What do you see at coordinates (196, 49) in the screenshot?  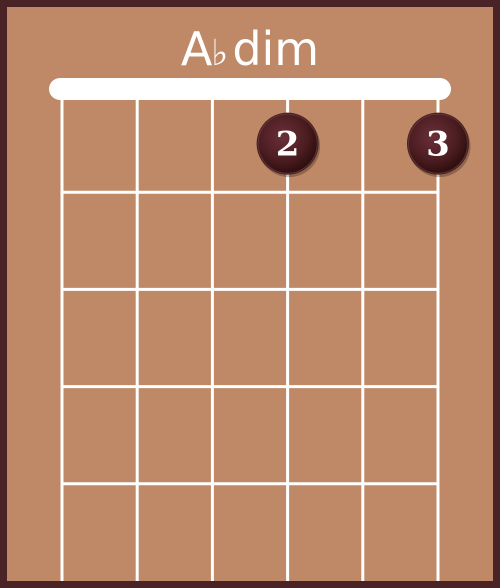 I see `chord-root: A` at bounding box center [196, 49].